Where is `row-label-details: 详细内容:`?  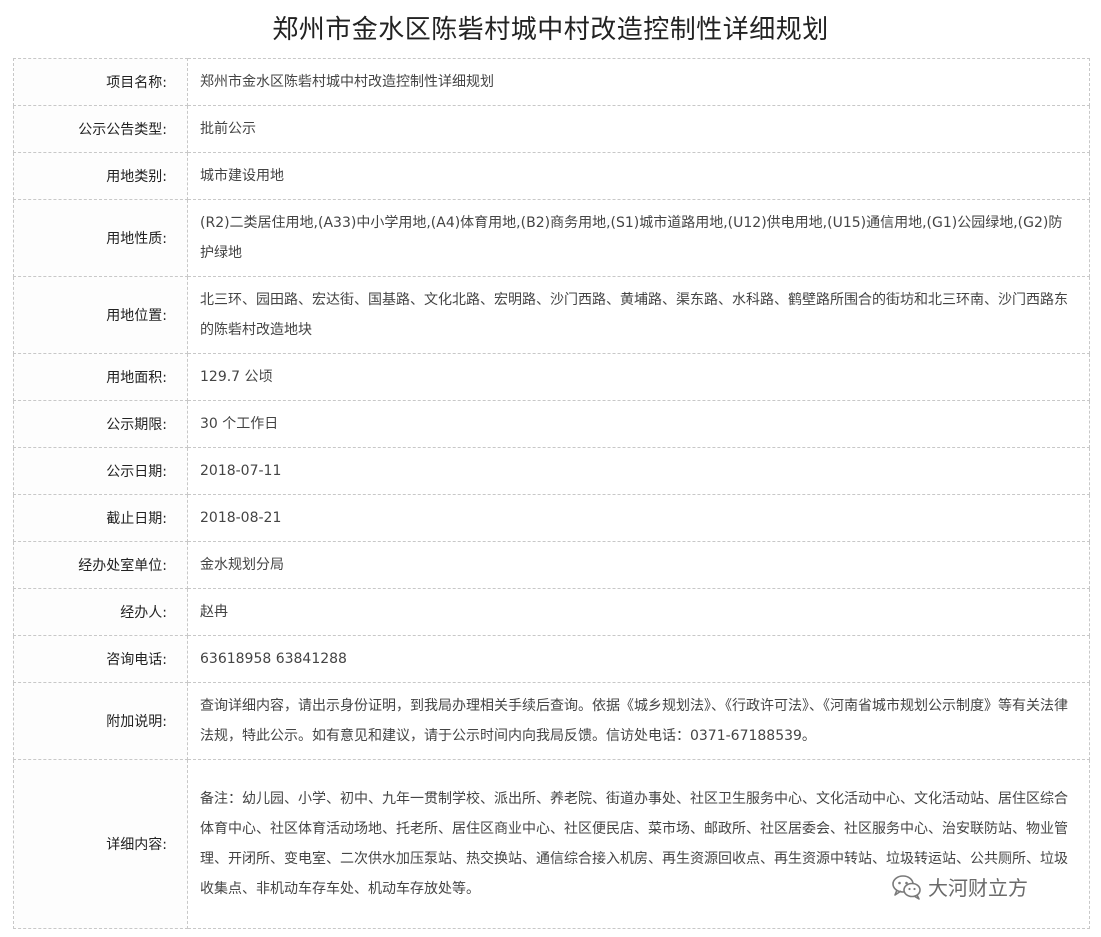 row-label-details: 详细内容: is located at coordinates (100, 844).